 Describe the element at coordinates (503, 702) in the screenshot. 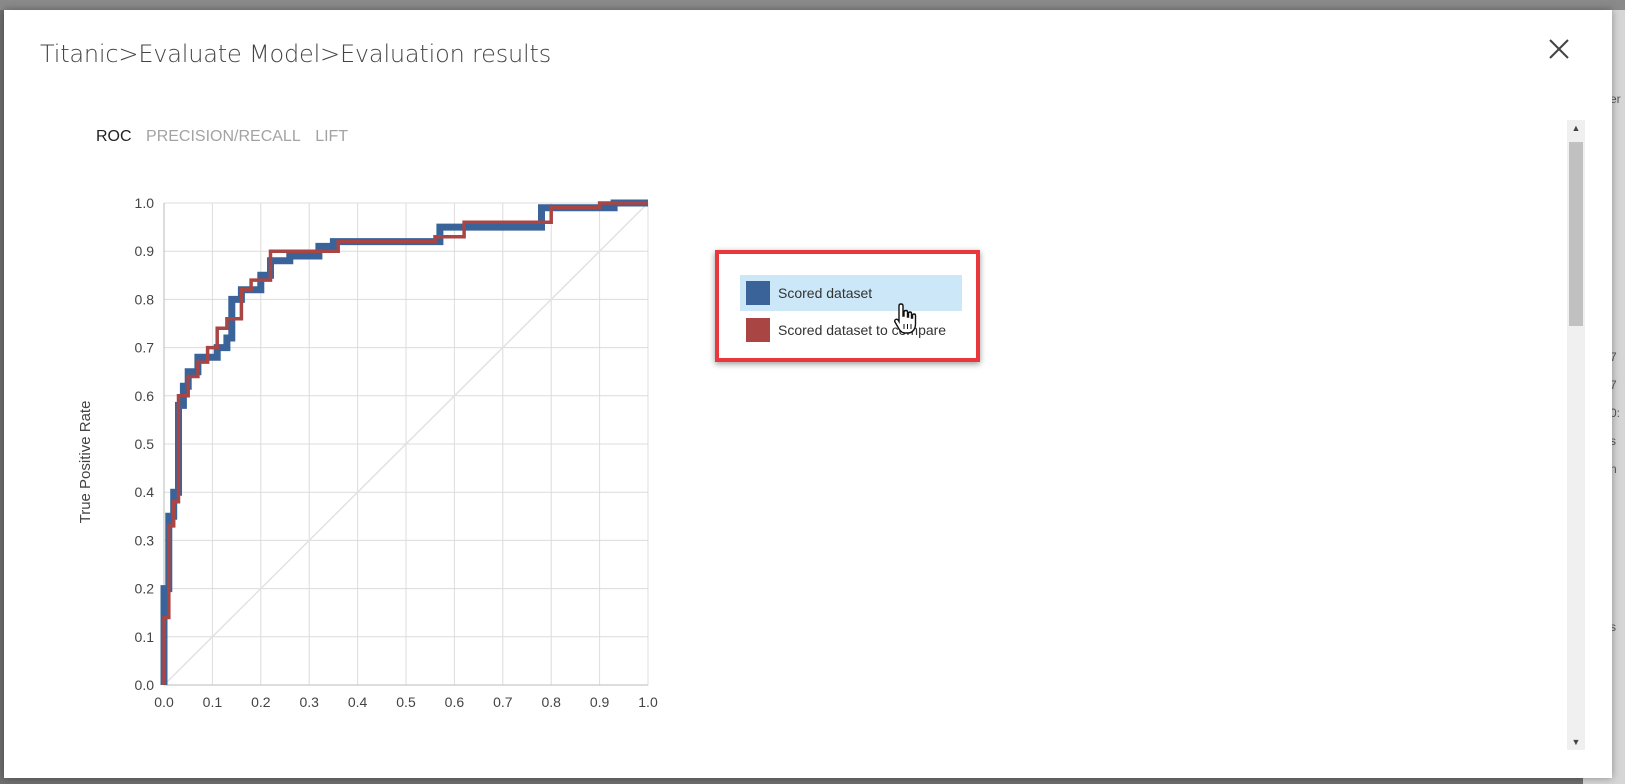

I see `x-tick-label: 0.7` at that location.